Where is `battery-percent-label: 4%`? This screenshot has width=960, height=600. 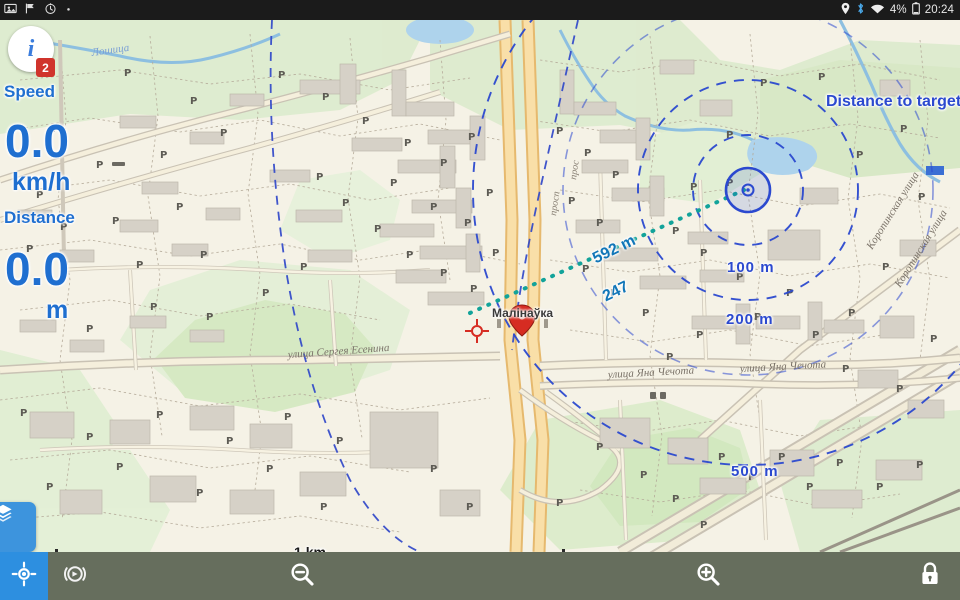
battery-percent-label: 4% is located at coordinates (898, 10).